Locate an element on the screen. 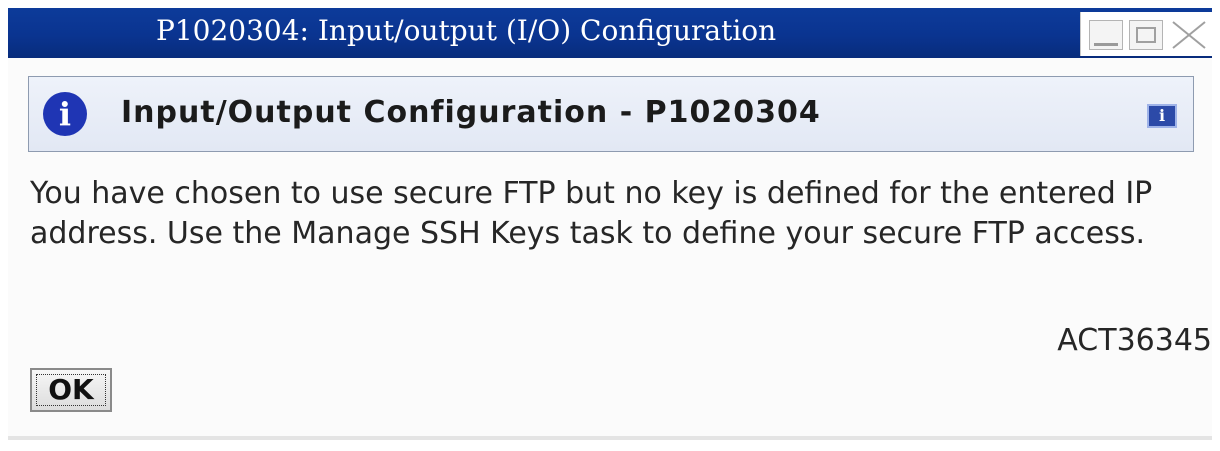 This screenshot has height=451, width=1220. message-code: ACT36345 is located at coordinates (1134, 340).